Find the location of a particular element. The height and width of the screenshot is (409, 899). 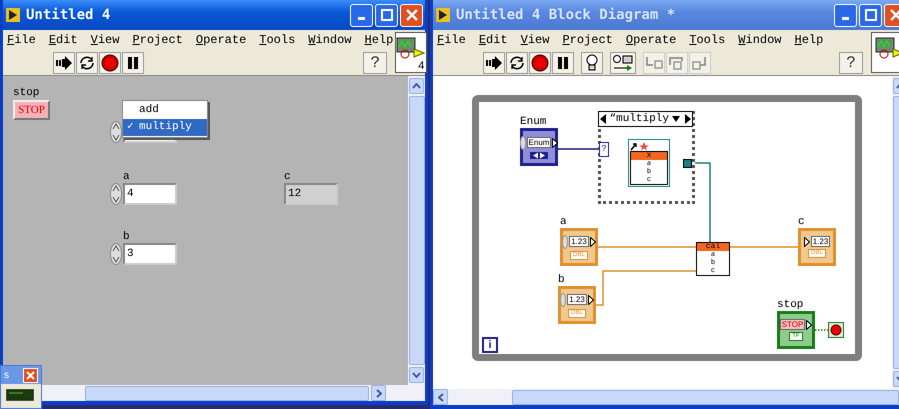

terminal-label: c is located at coordinates (802, 222).